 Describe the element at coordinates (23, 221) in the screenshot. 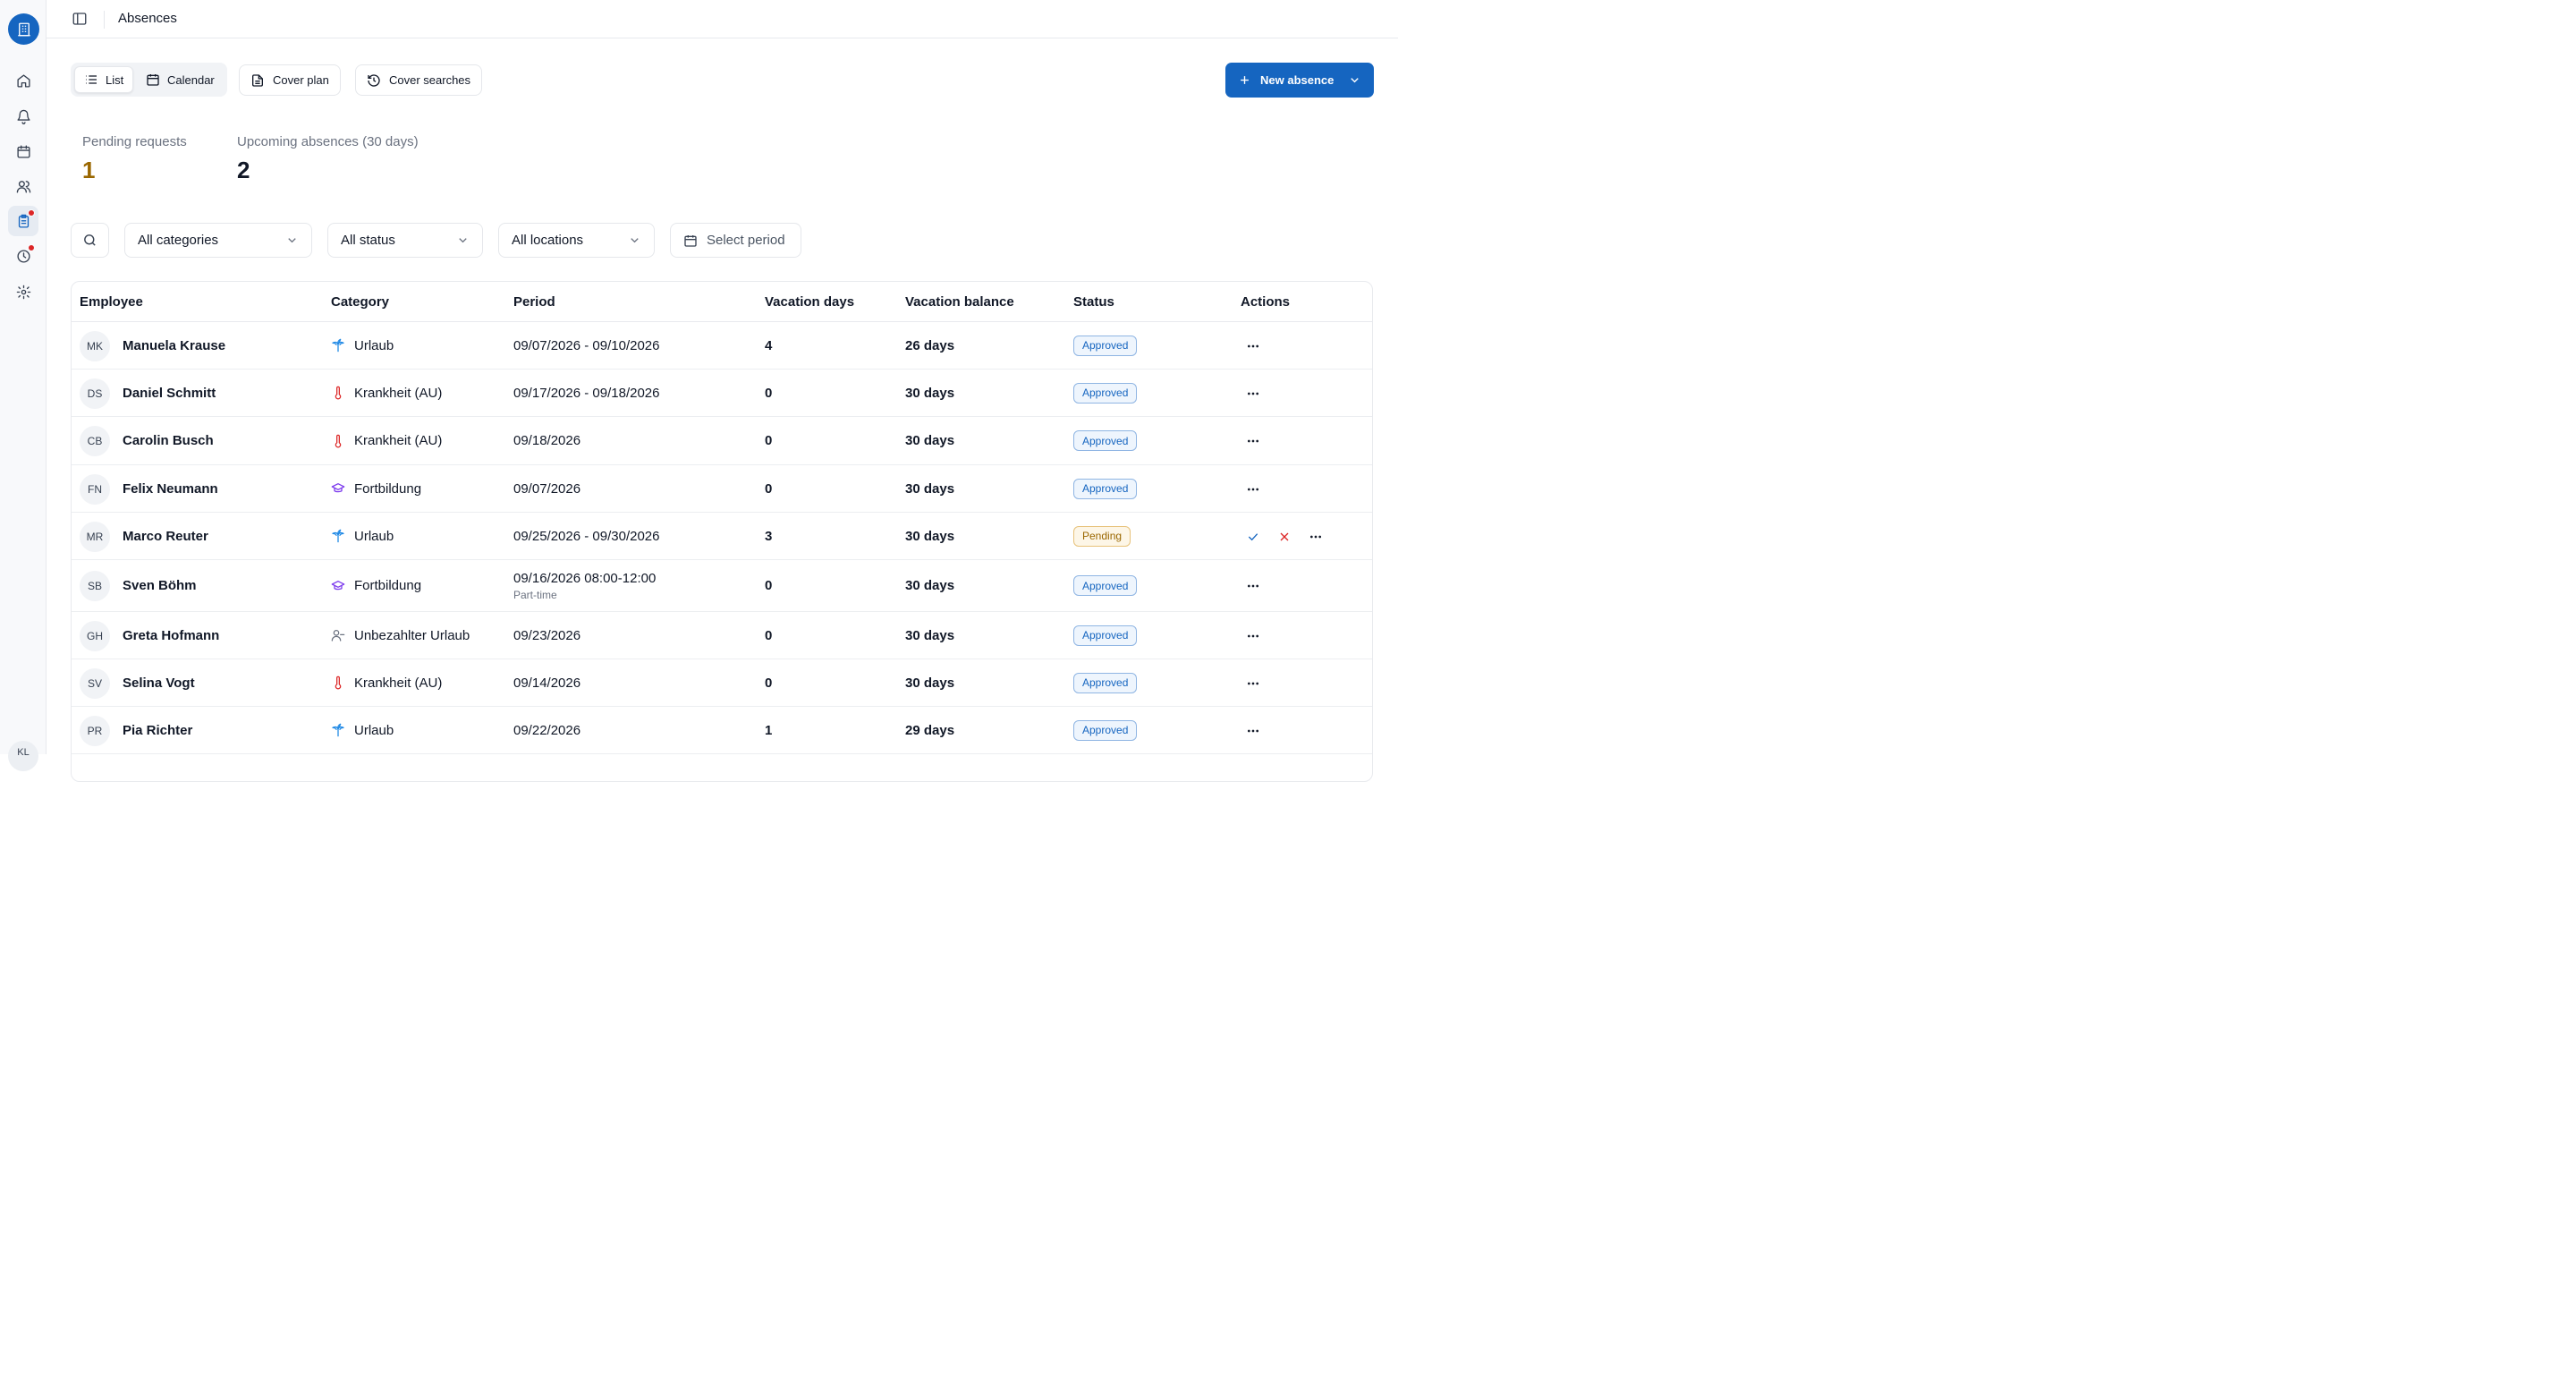

I see `sidebar-item-clipboard` at that location.